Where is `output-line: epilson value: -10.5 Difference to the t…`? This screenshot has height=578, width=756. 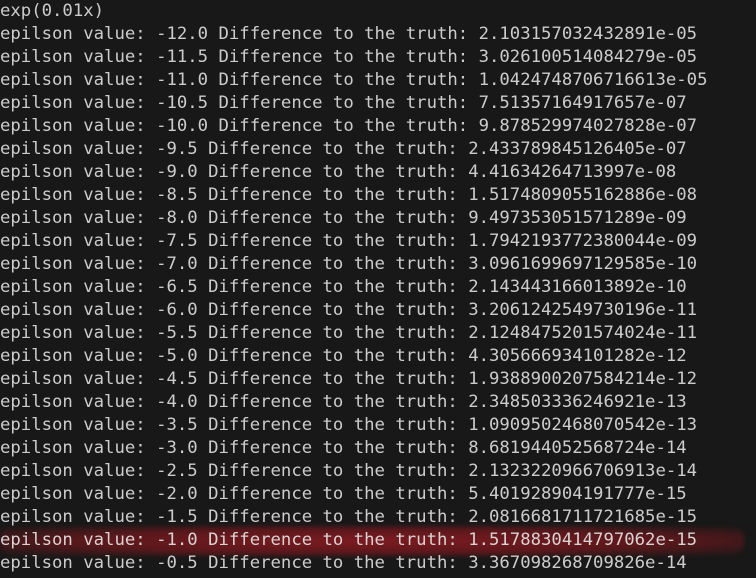 output-line: epilson value: -10.5 Difference to the t… is located at coordinates (343, 103).